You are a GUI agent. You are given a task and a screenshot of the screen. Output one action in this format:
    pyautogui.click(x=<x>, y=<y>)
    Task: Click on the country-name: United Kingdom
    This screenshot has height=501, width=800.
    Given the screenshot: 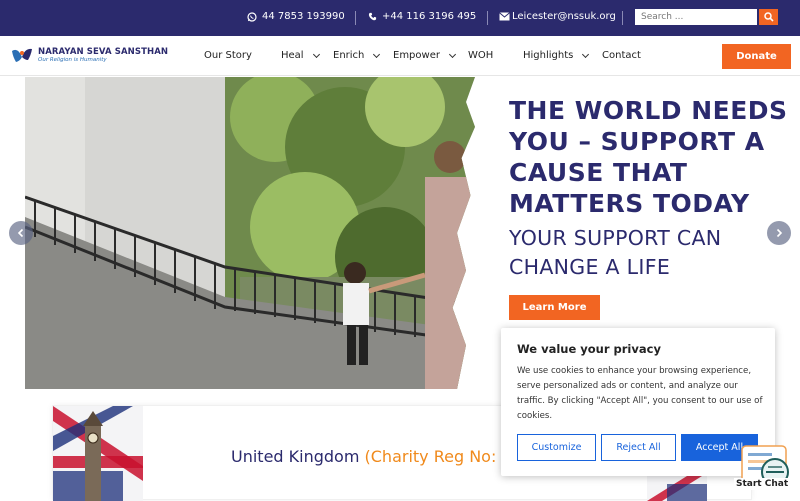 What is the action you would take?
    pyautogui.click(x=295, y=456)
    